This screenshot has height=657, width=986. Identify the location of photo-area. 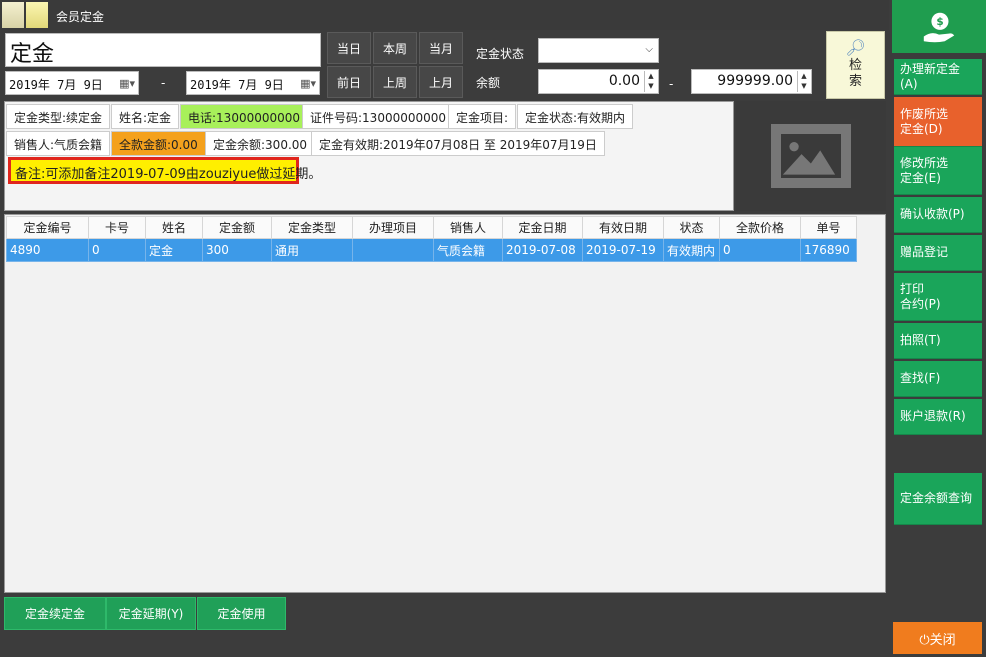
(811, 156).